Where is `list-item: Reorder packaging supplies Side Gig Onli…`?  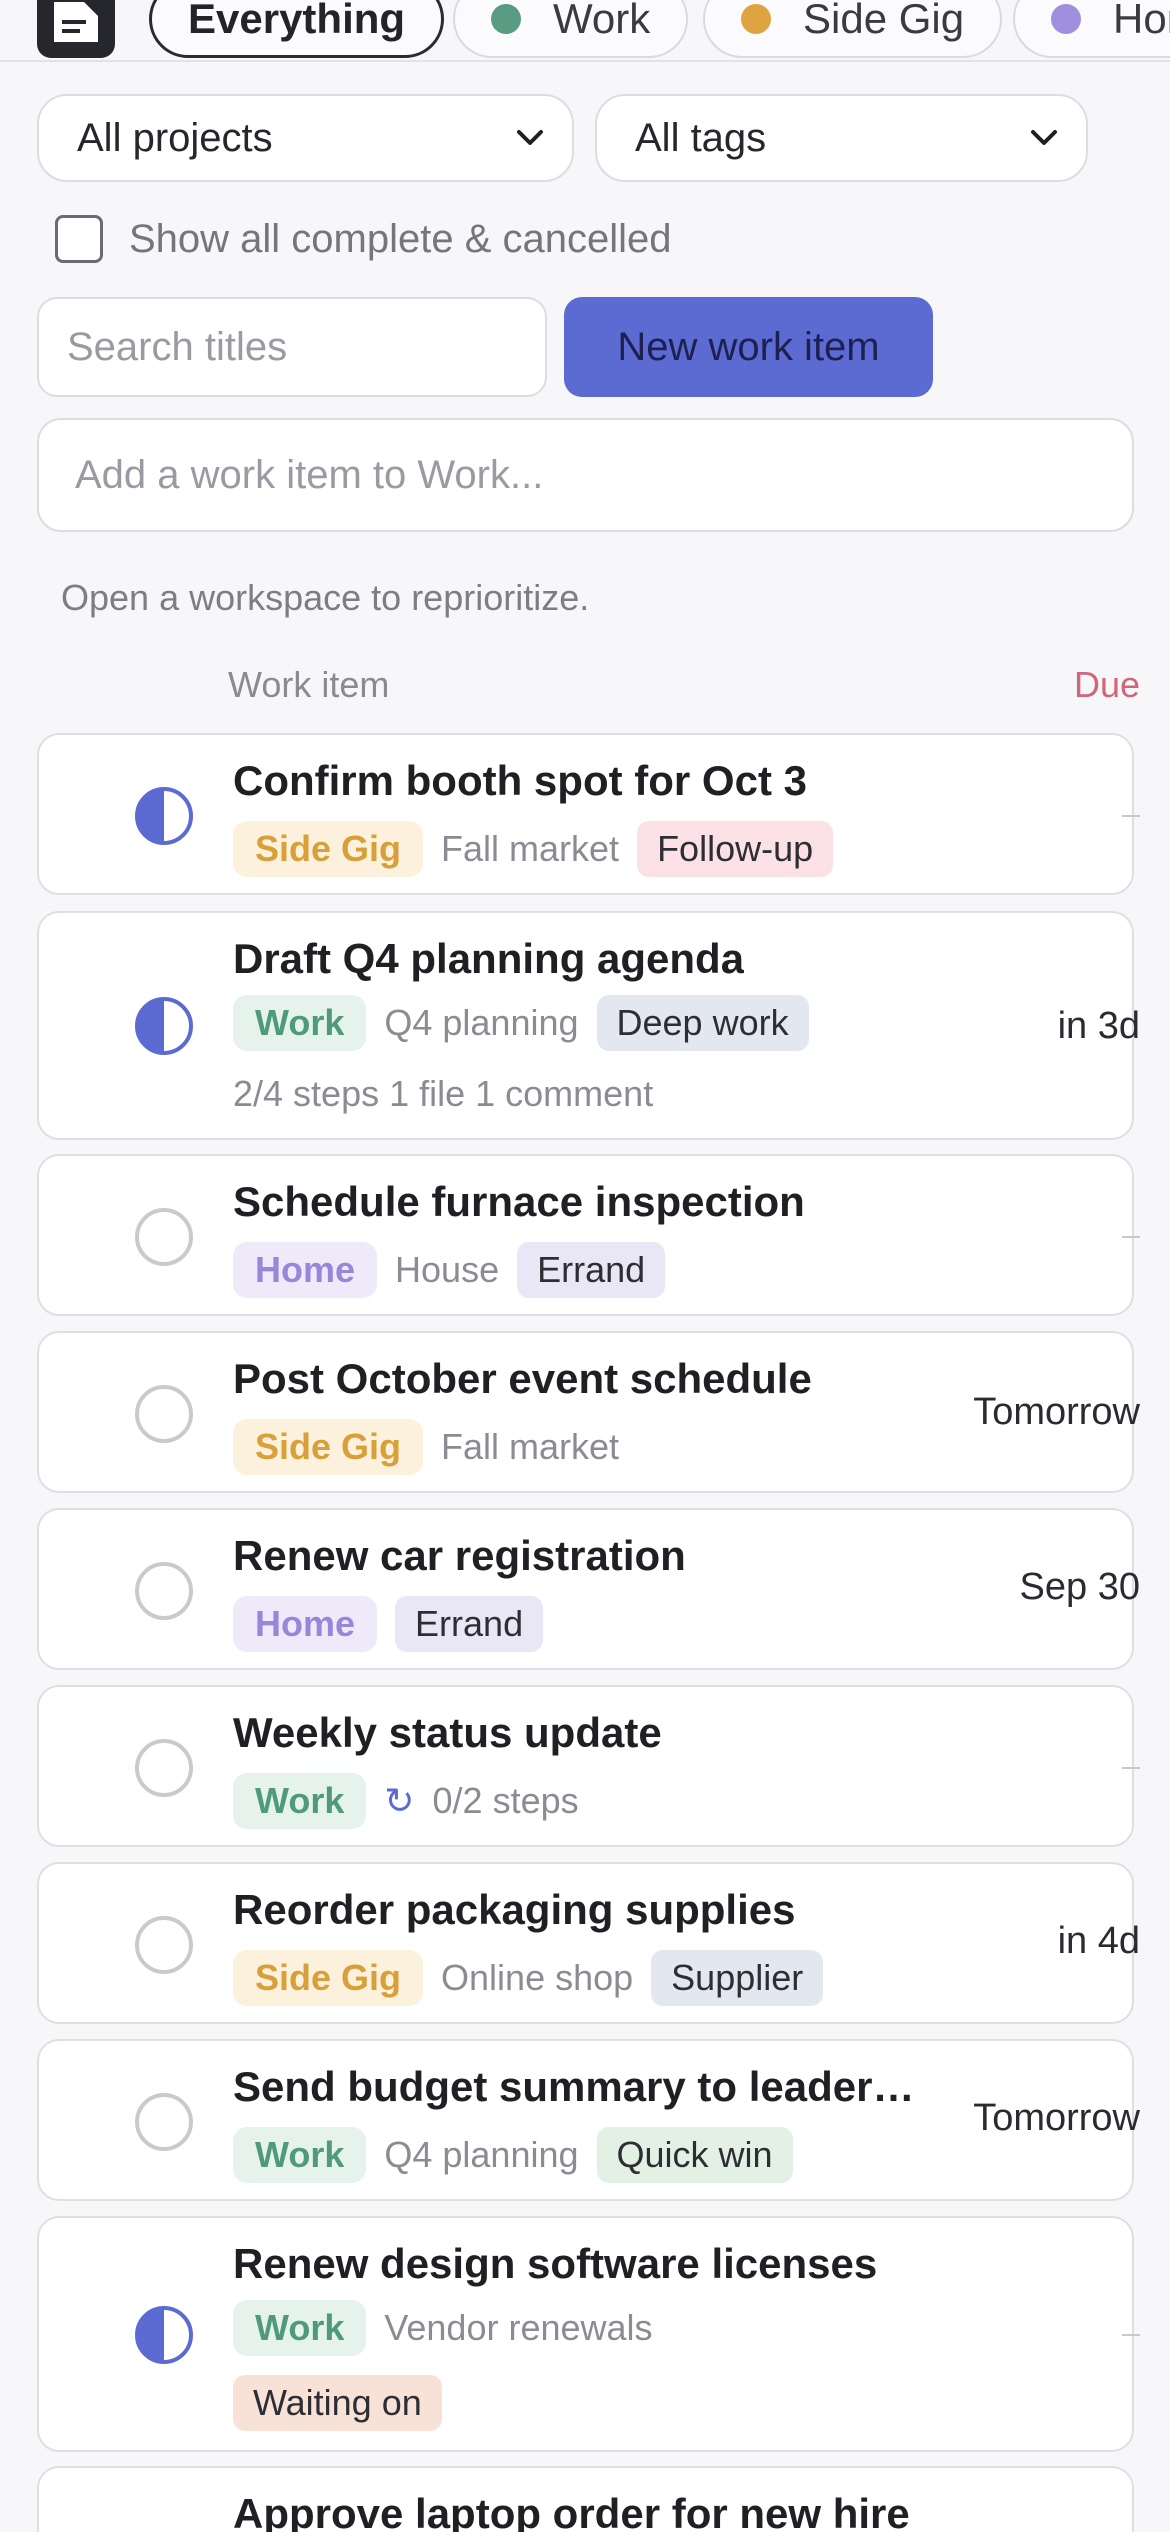
list-item: Reorder packaging supplies Side Gig Onli… is located at coordinates (588, 1943).